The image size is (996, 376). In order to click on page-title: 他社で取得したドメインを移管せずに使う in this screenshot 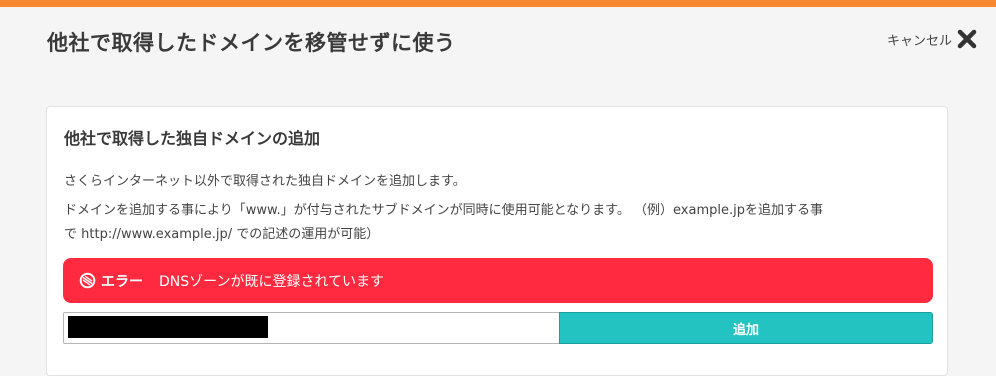, I will do `click(251, 43)`.